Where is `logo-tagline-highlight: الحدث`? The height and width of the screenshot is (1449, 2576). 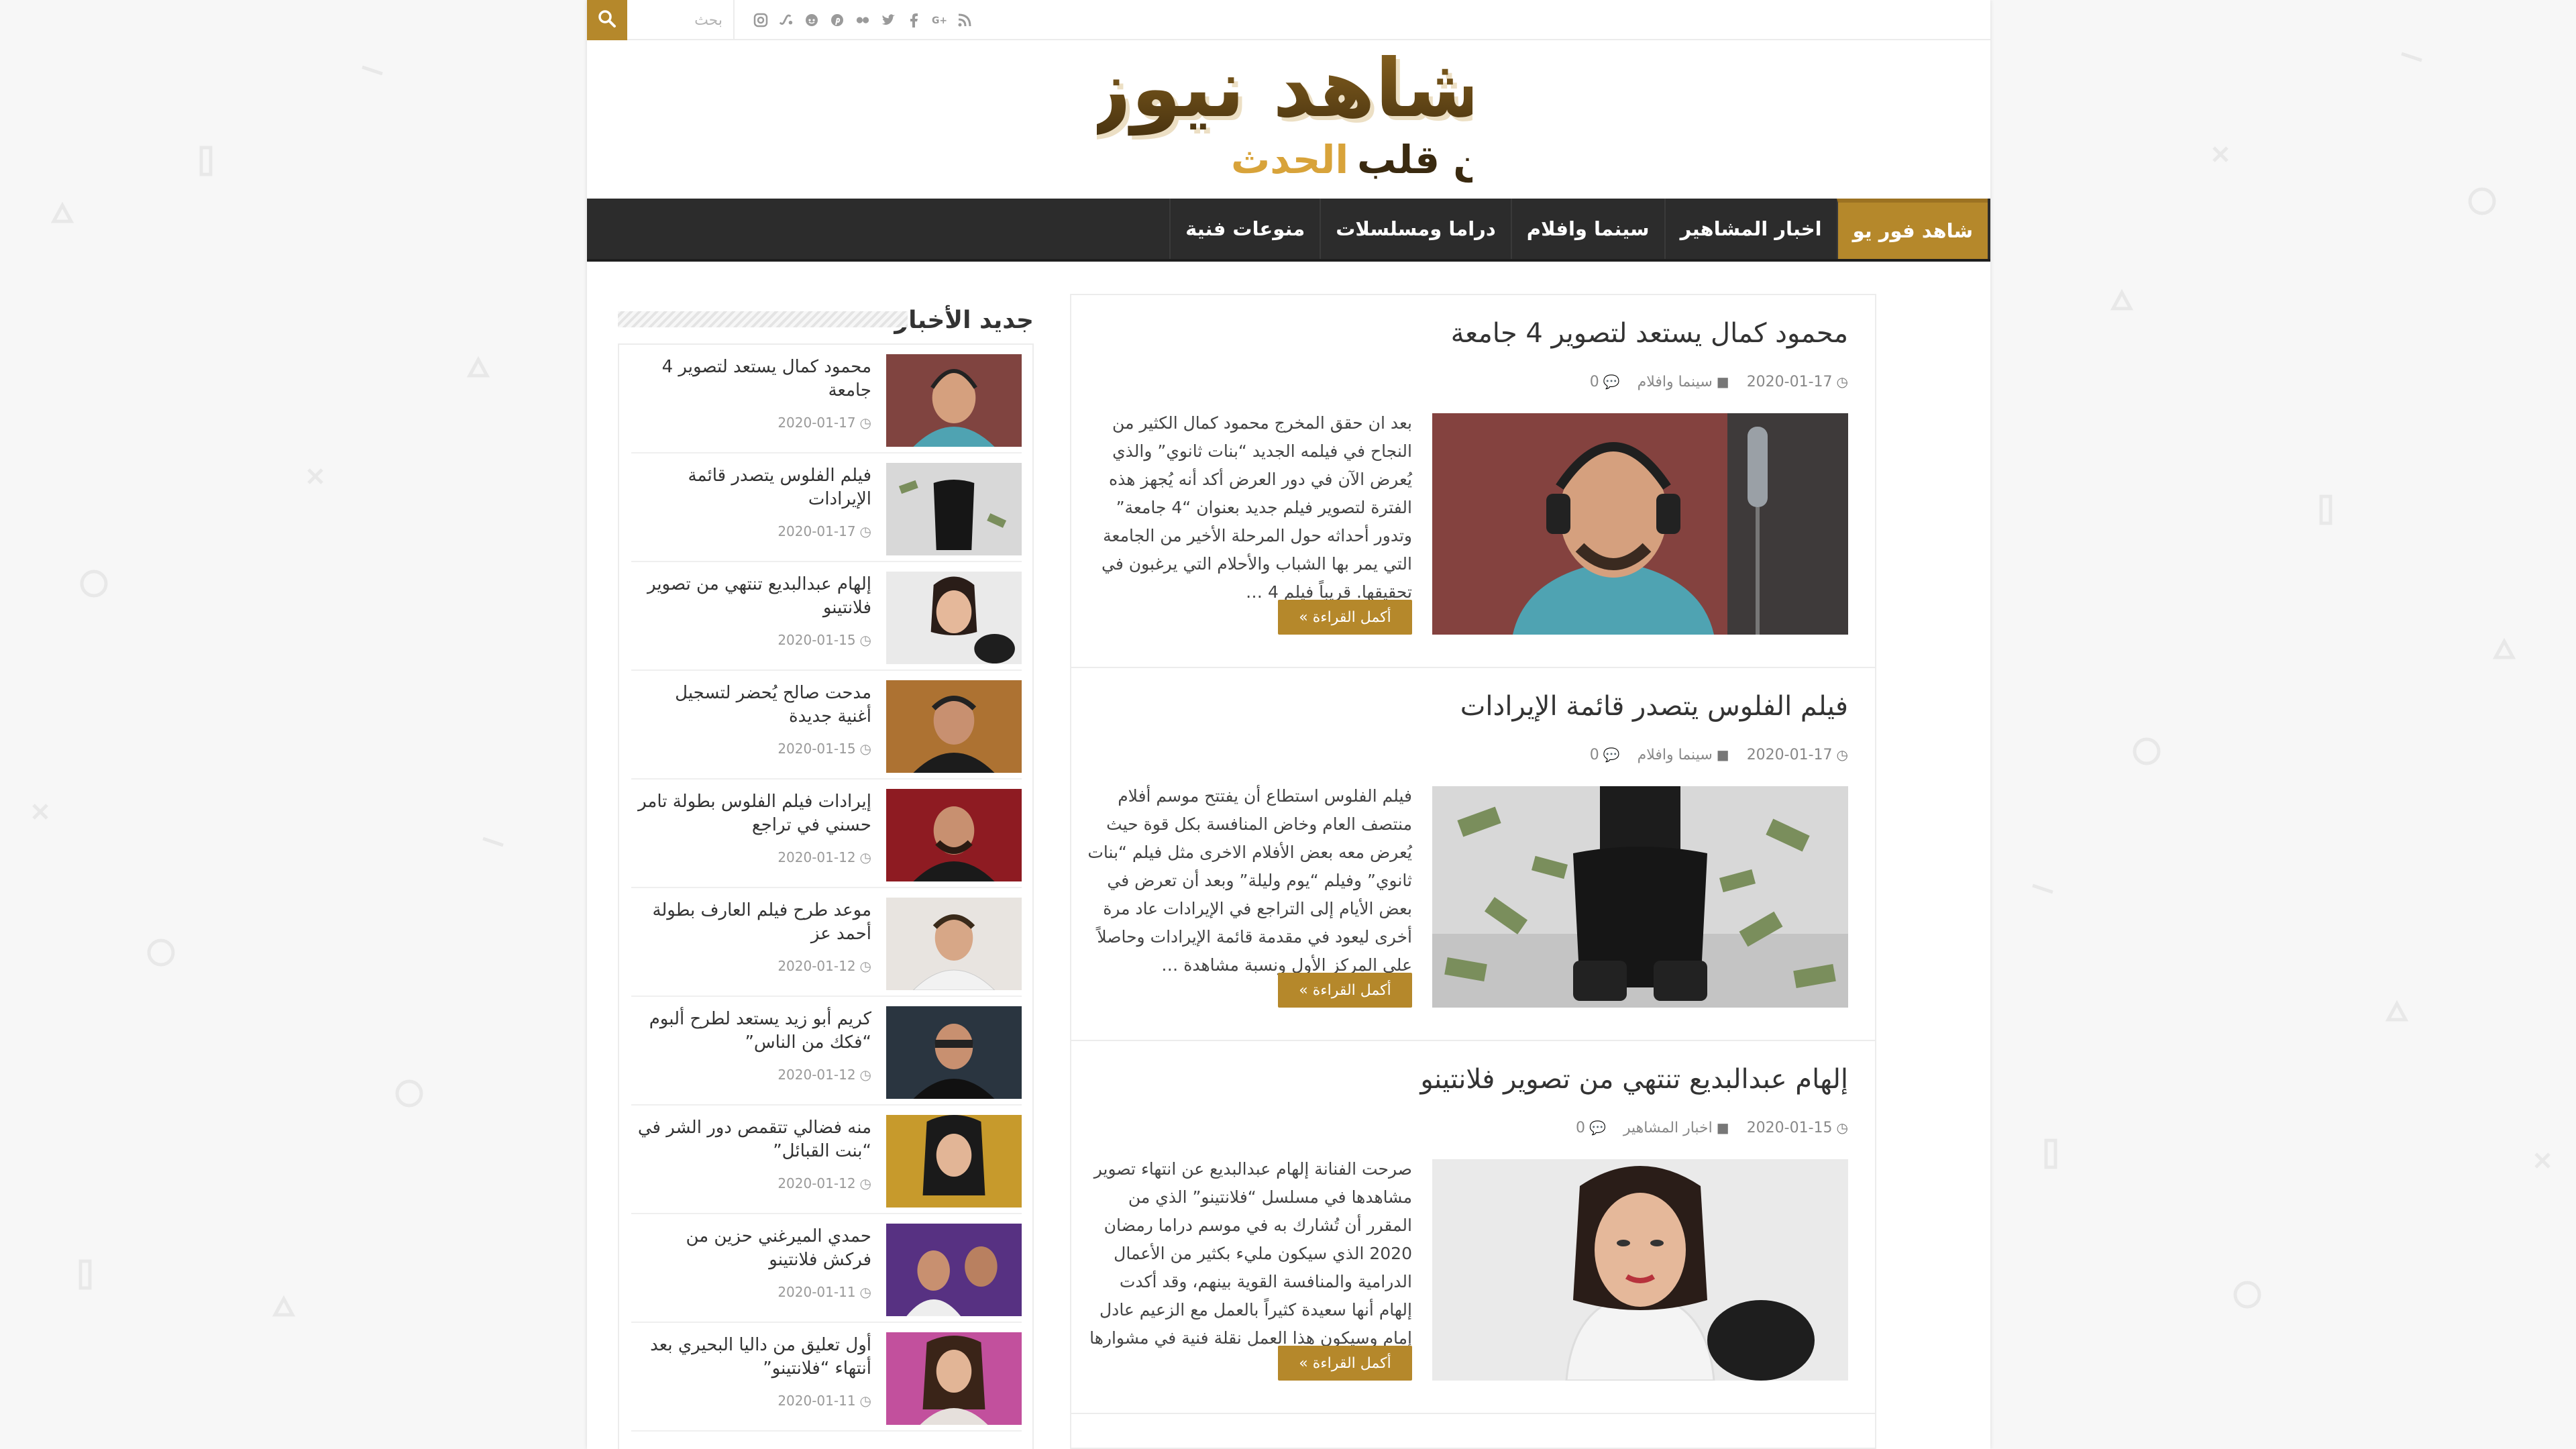 logo-tagline-highlight: الحدث is located at coordinates (1289, 159).